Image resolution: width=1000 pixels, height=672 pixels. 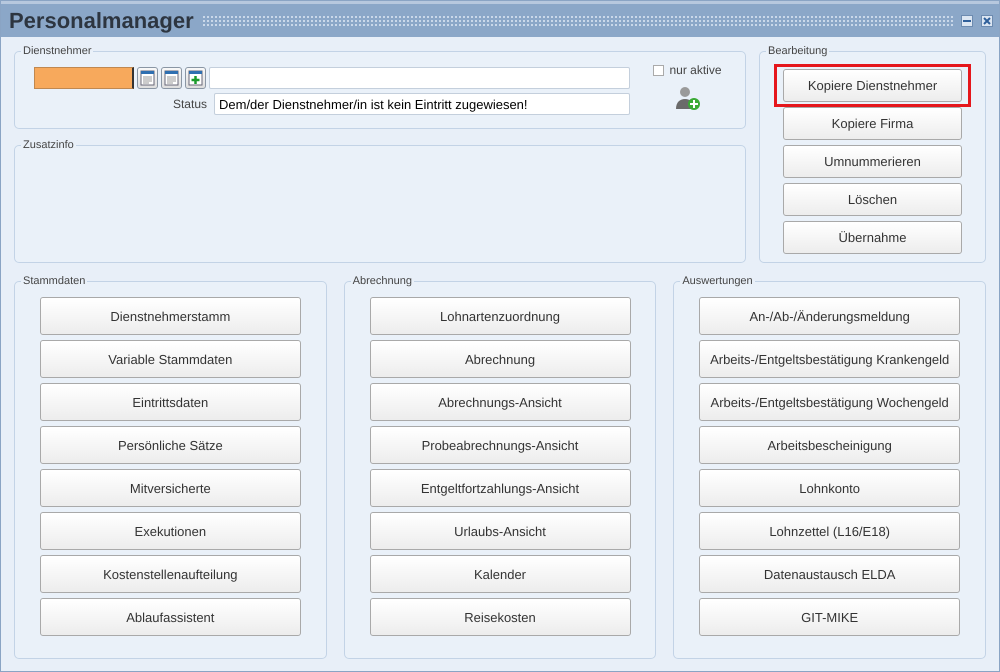 I want to click on window-title: Personalmanager, so click(x=101, y=21).